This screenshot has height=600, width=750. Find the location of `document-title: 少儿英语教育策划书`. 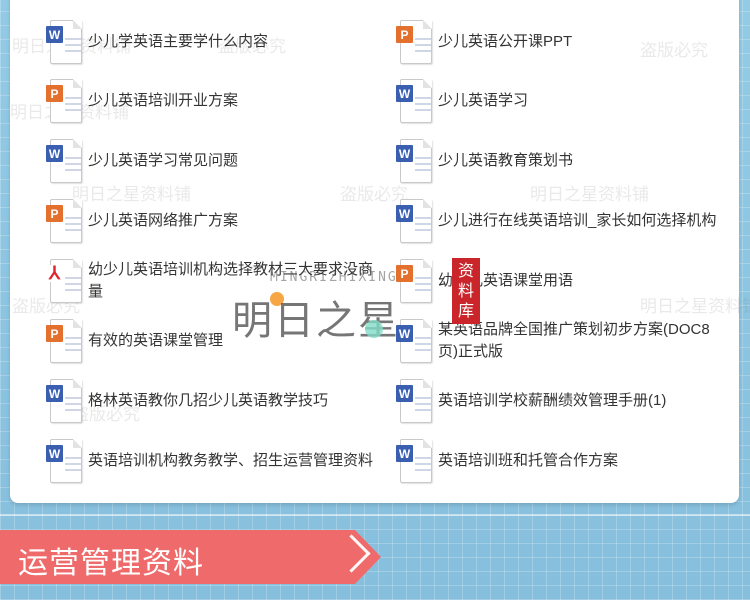

document-title: 少儿英语教育策划书 is located at coordinates (506, 160).